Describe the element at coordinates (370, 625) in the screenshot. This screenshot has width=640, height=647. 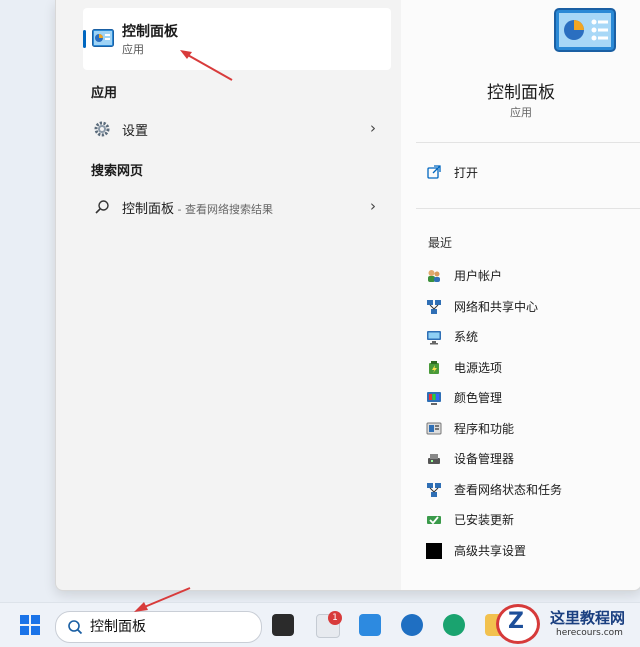
I see `cloud-app-icon` at that location.